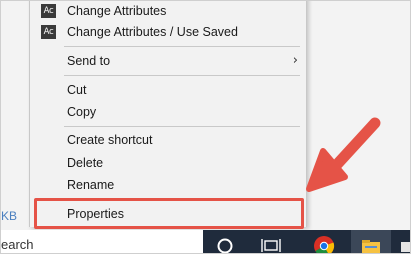  I want to click on task-view-icon, so click(271, 241).